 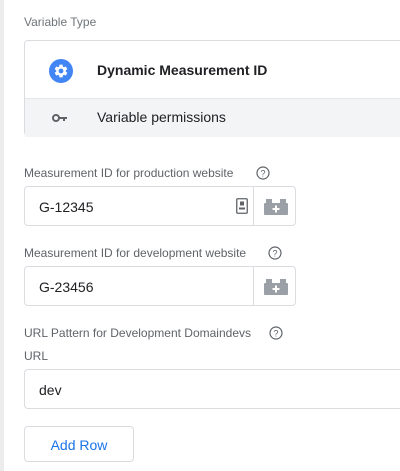 What do you see at coordinates (50, 390) in the screenshot?
I see `url-pattern-value: dev` at bounding box center [50, 390].